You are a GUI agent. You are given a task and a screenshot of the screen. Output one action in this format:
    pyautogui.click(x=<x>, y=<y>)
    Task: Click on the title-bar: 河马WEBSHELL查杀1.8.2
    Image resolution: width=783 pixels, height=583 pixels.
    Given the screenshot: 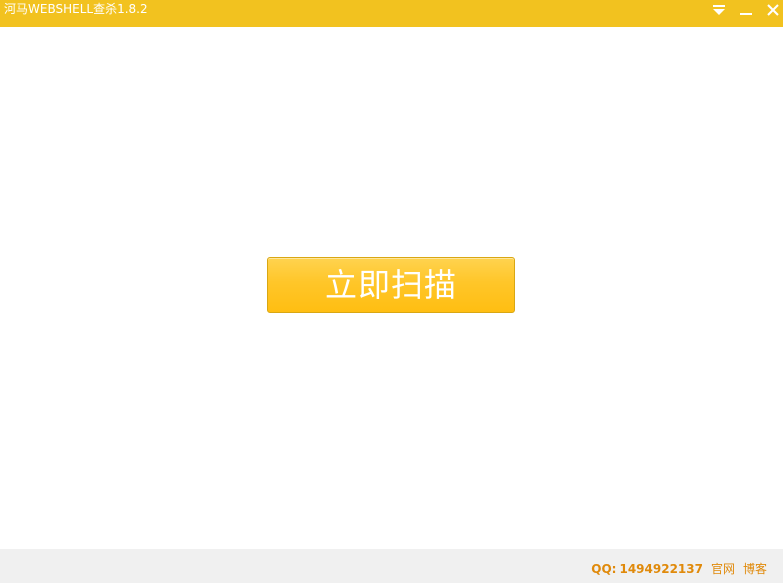 What is the action you would take?
    pyautogui.click(x=391, y=13)
    